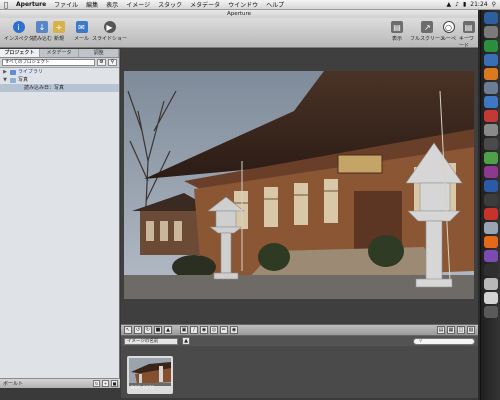 The width and height of the screenshot is (500, 400). What do you see at coordinates (19, 39) in the screenshot?
I see `inspector-label: インスペクタ` at bounding box center [19, 39].